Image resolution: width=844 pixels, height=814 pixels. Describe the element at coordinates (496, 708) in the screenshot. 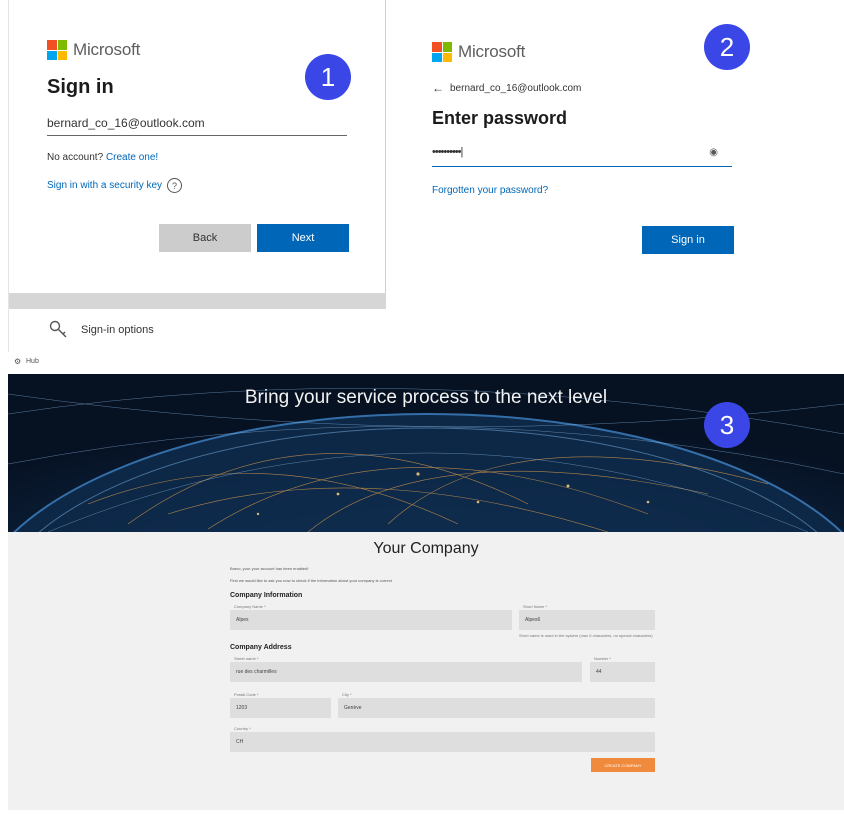

I see `city-input: Genève` at that location.